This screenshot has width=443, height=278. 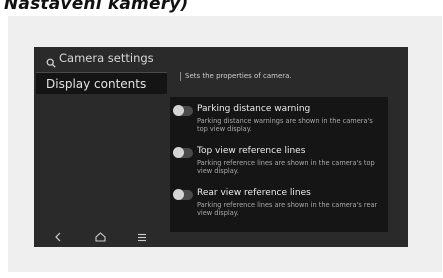 What do you see at coordinates (236, 76) in the screenshot?
I see `content-description: Sets the properties of camera.` at bounding box center [236, 76].